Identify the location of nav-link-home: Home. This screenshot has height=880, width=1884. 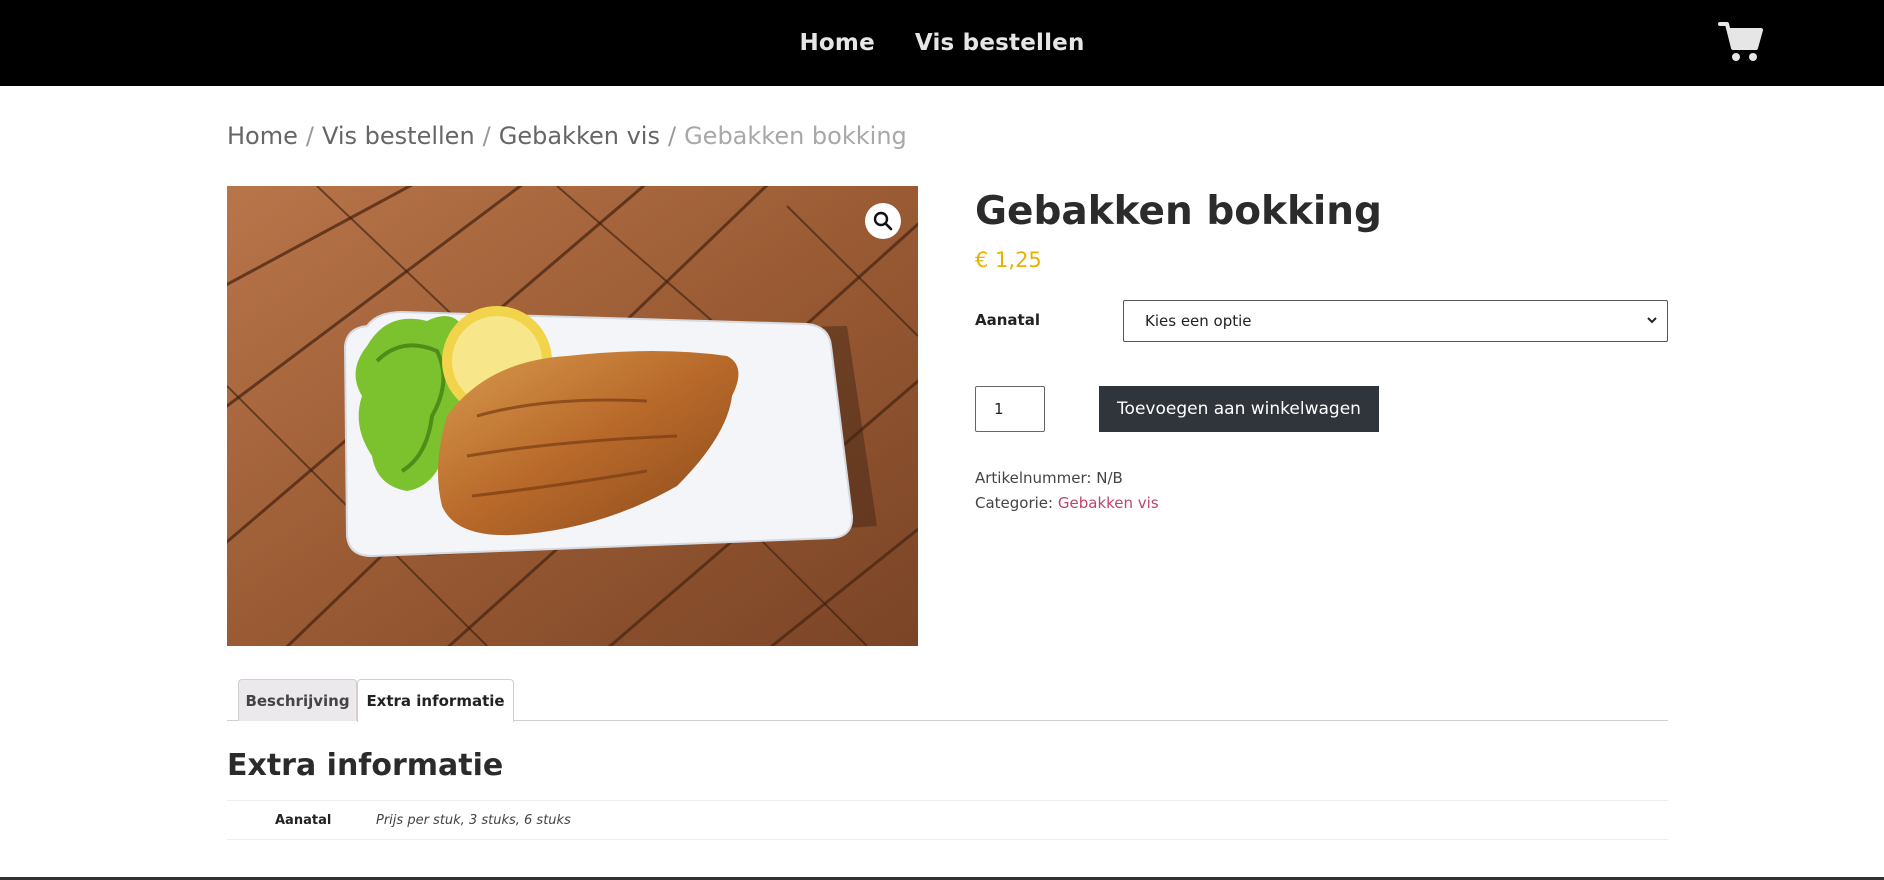
(836, 43).